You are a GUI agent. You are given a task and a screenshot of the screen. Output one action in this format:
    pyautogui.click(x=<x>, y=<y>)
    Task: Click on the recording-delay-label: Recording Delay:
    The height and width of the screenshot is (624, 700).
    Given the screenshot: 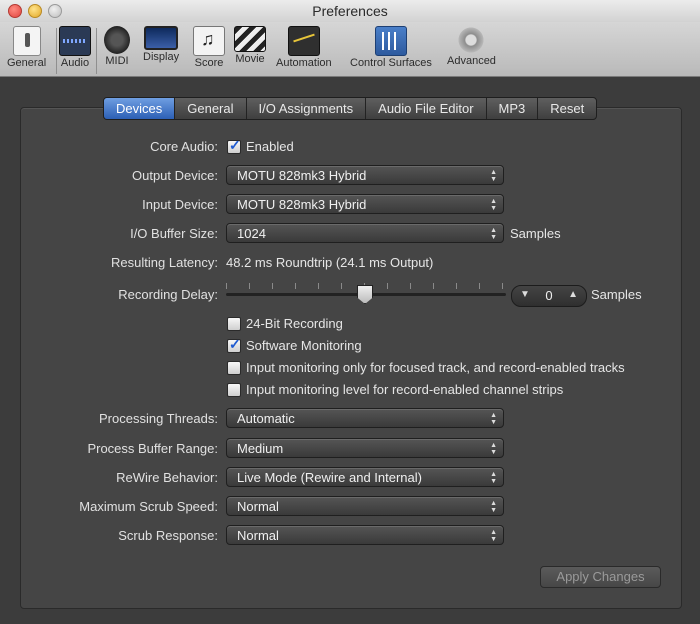 What is the action you would take?
    pyautogui.click(x=168, y=294)
    